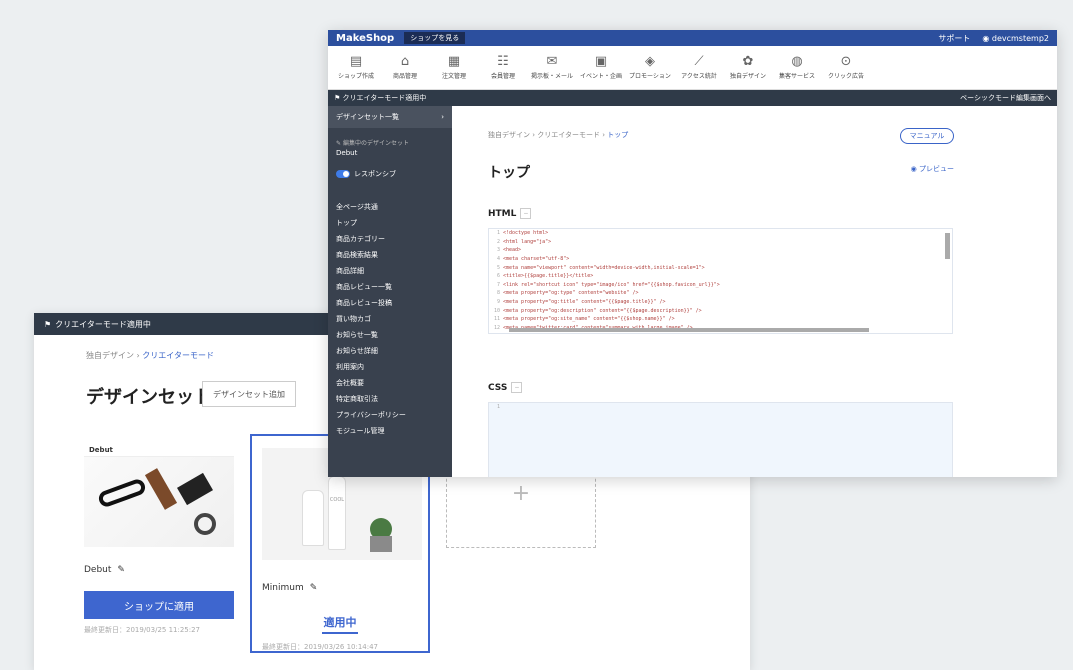  I want to click on line-number: 3, so click(498, 250).